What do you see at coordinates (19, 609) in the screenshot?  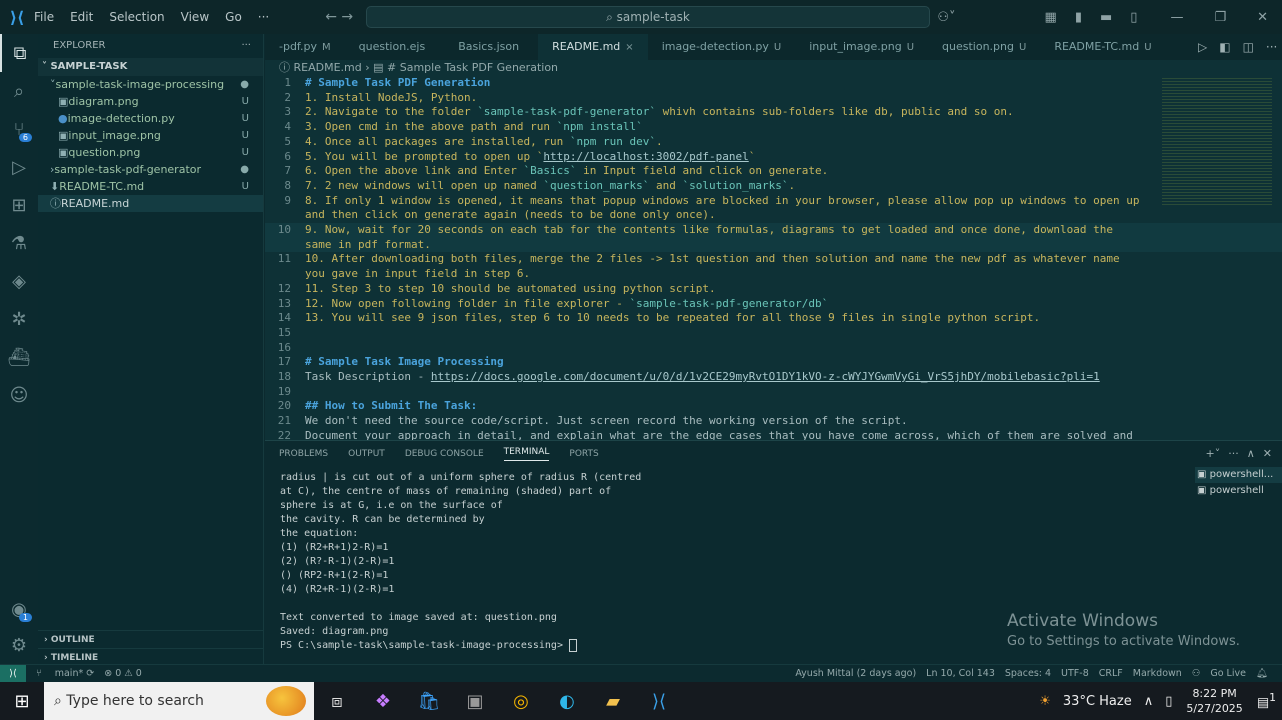 I see `account-icon: ◉ 1` at bounding box center [19, 609].